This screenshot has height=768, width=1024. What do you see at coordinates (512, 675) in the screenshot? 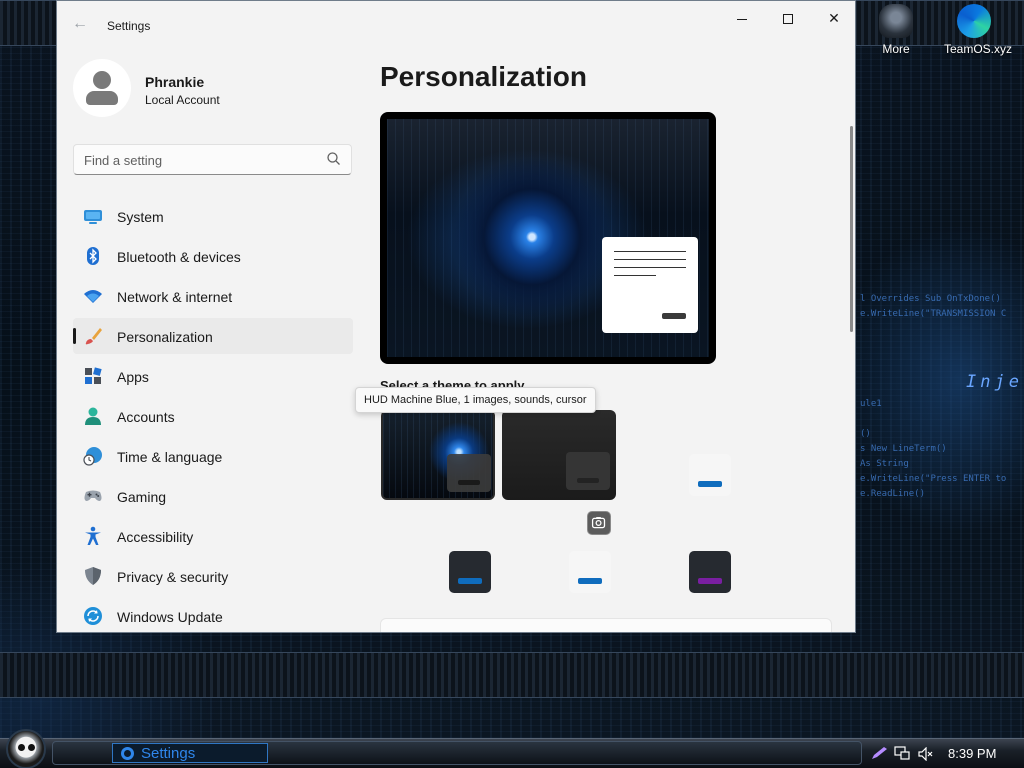
I see `wallpaper-stripe-bottom` at bounding box center [512, 675].